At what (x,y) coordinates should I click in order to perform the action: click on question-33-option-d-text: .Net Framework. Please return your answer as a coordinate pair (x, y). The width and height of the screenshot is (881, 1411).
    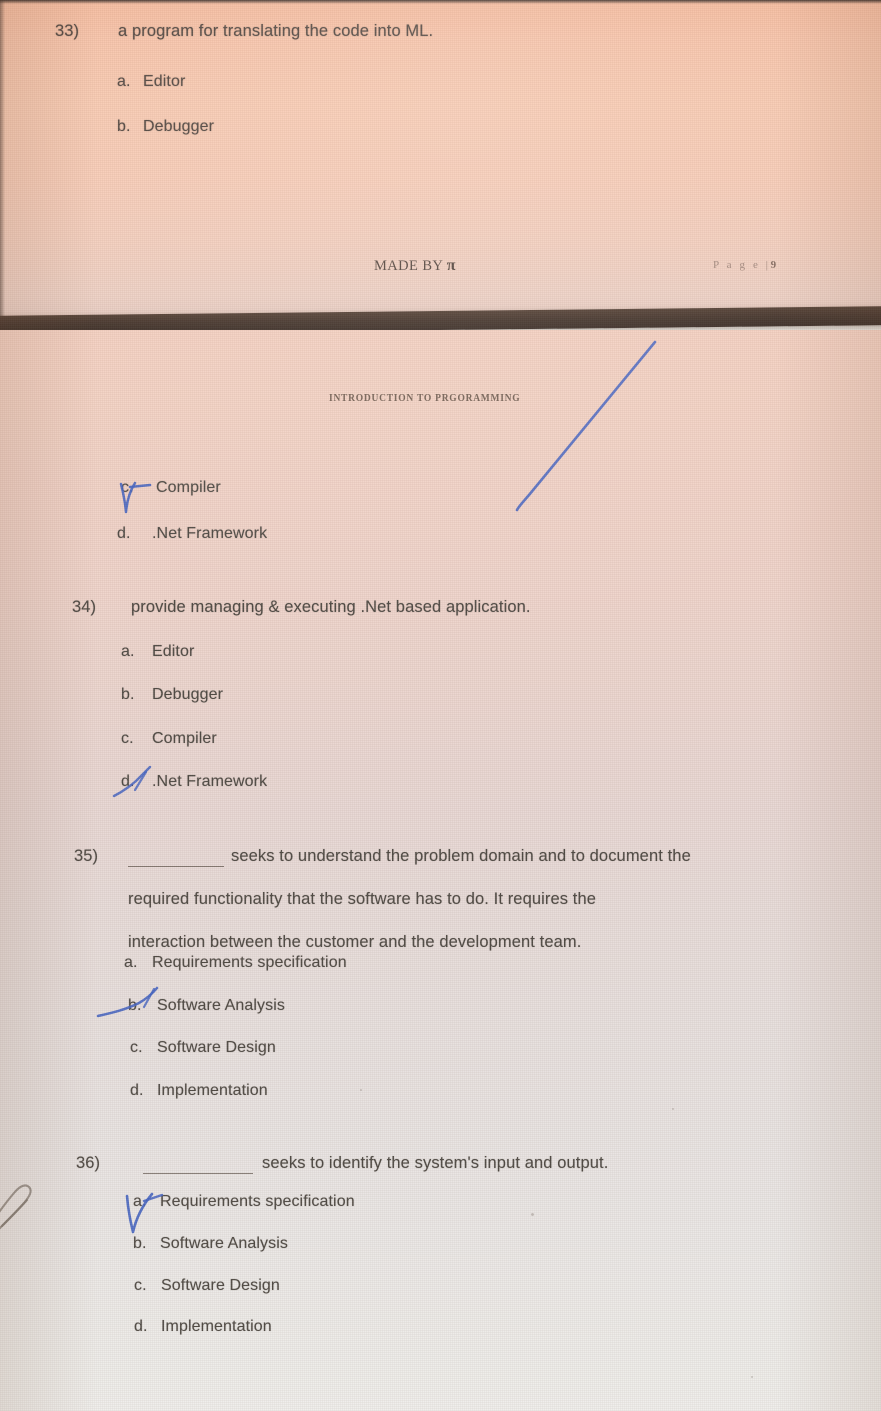
    Looking at the image, I should click on (209, 534).